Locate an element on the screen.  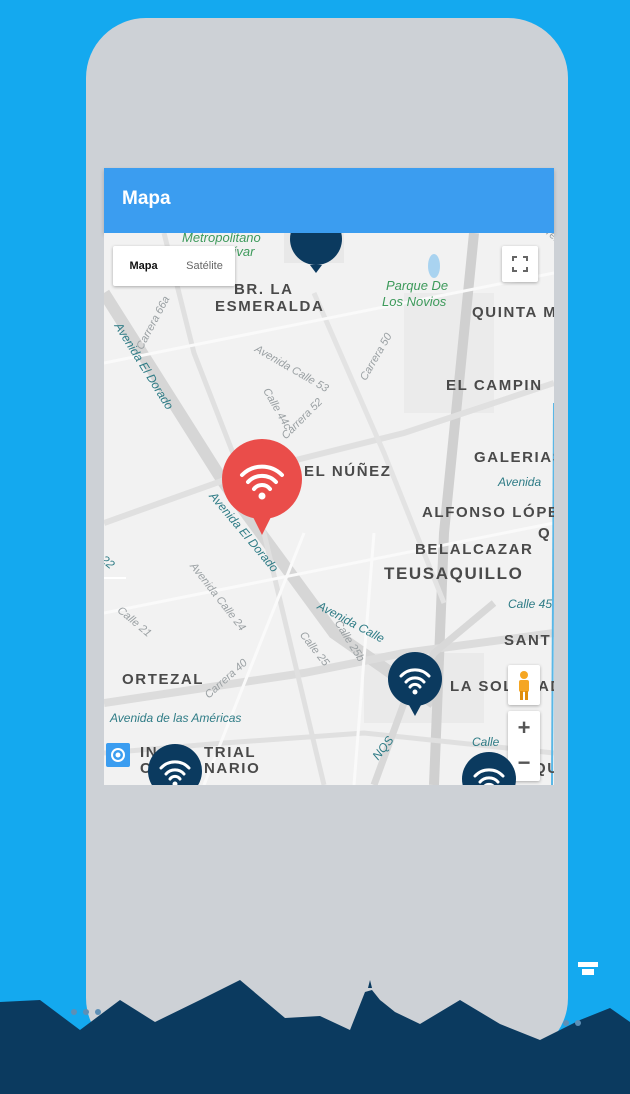
street-label: Calle is located at coordinates (486, 742).